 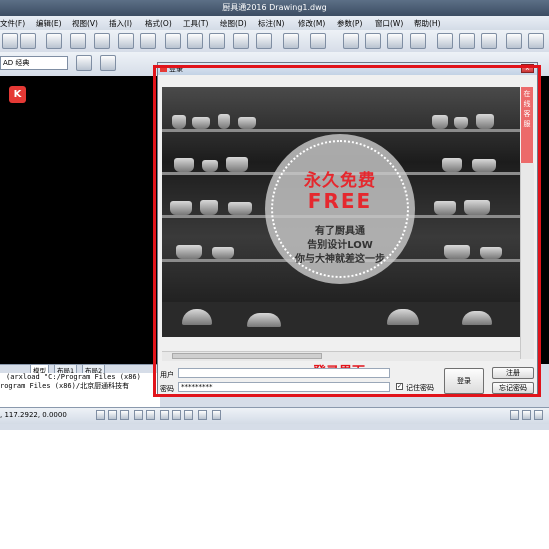 What do you see at coordinates (49, 23) in the screenshot?
I see `menu-edit: 编辑(E)` at bounding box center [49, 23].